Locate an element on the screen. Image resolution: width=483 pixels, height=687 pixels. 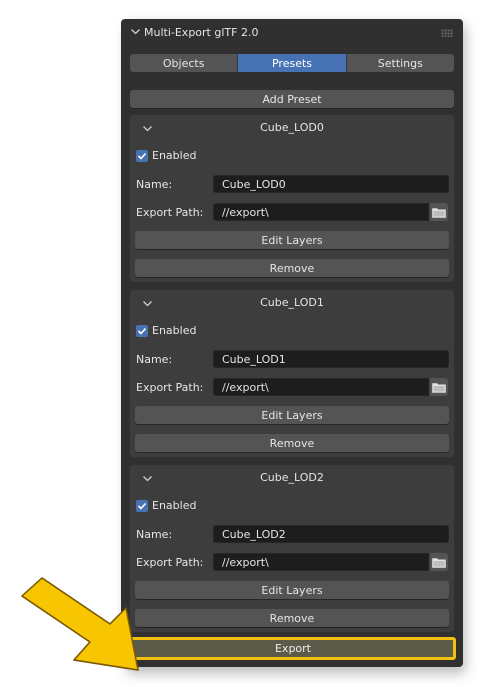
tab-bar: Objects Presets Settings is located at coordinates (292, 63).